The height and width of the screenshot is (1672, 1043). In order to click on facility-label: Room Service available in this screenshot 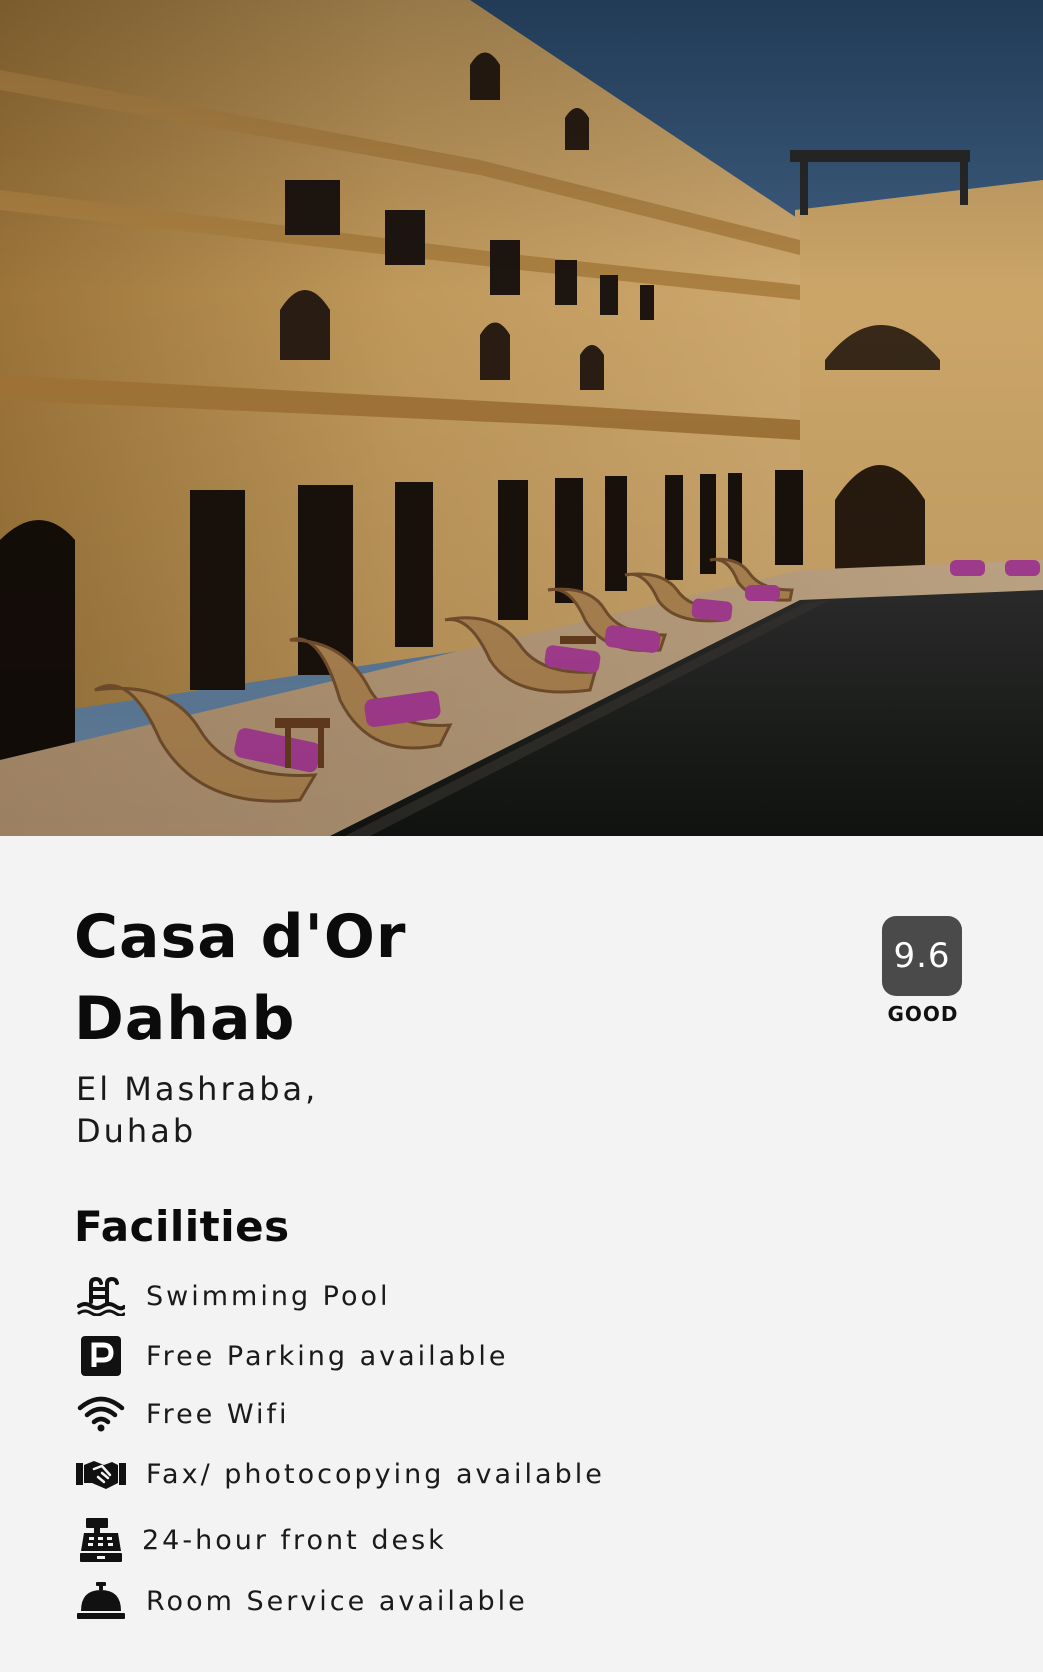, I will do `click(337, 1601)`.